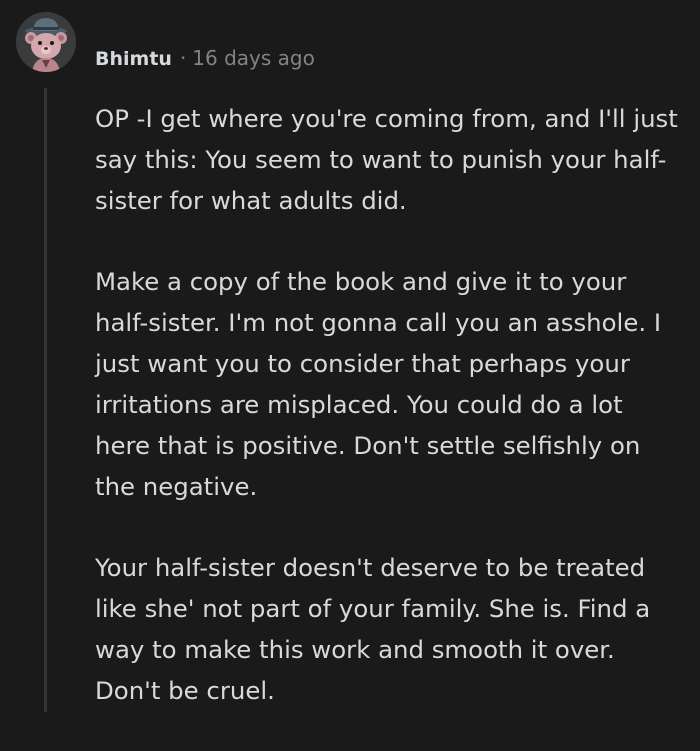 The image size is (700, 751). What do you see at coordinates (45, 400) in the screenshot?
I see `thread-collapse-line` at bounding box center [45, 400].